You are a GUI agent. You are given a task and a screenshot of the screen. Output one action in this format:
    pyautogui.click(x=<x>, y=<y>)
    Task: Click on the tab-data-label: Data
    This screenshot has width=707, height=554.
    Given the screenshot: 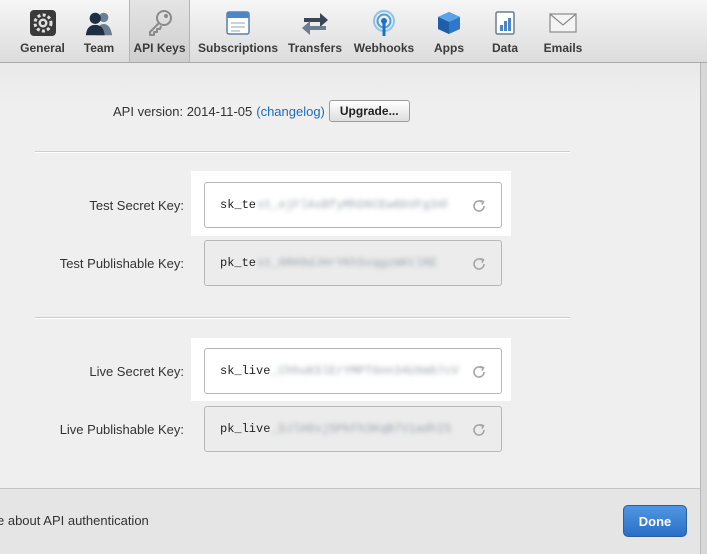 What is the action you would take?
    pyautogui.click(x=504, y=48)
    